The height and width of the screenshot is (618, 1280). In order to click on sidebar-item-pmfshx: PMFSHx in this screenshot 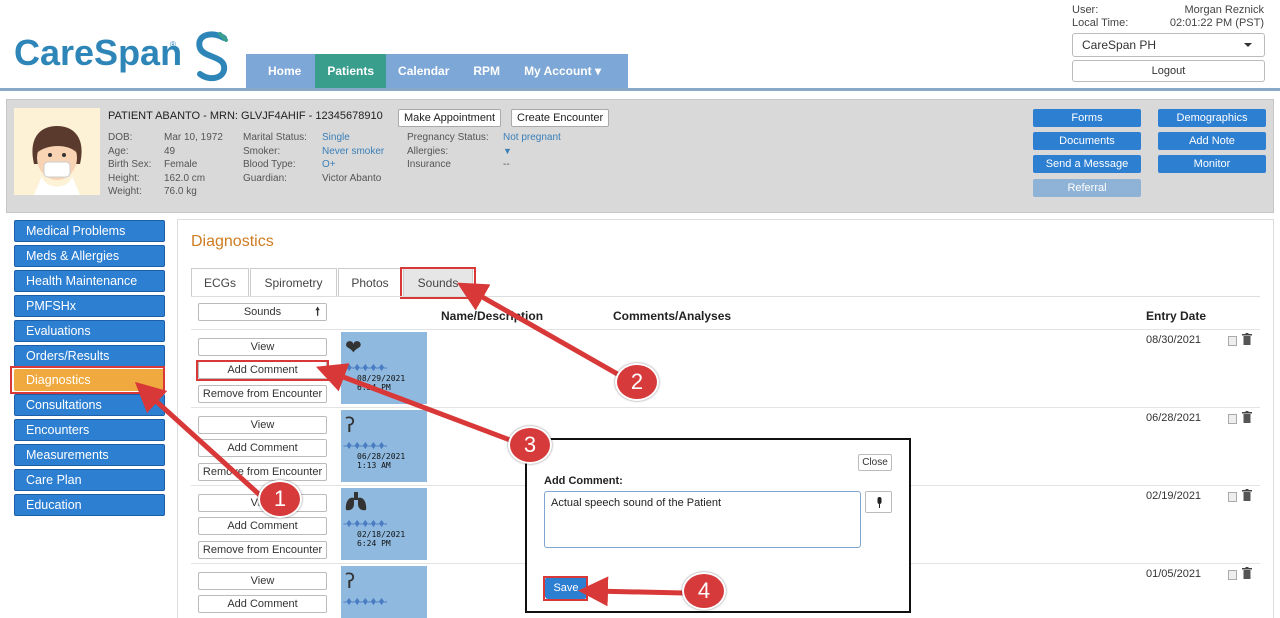, I will do `click(89, 306)`.